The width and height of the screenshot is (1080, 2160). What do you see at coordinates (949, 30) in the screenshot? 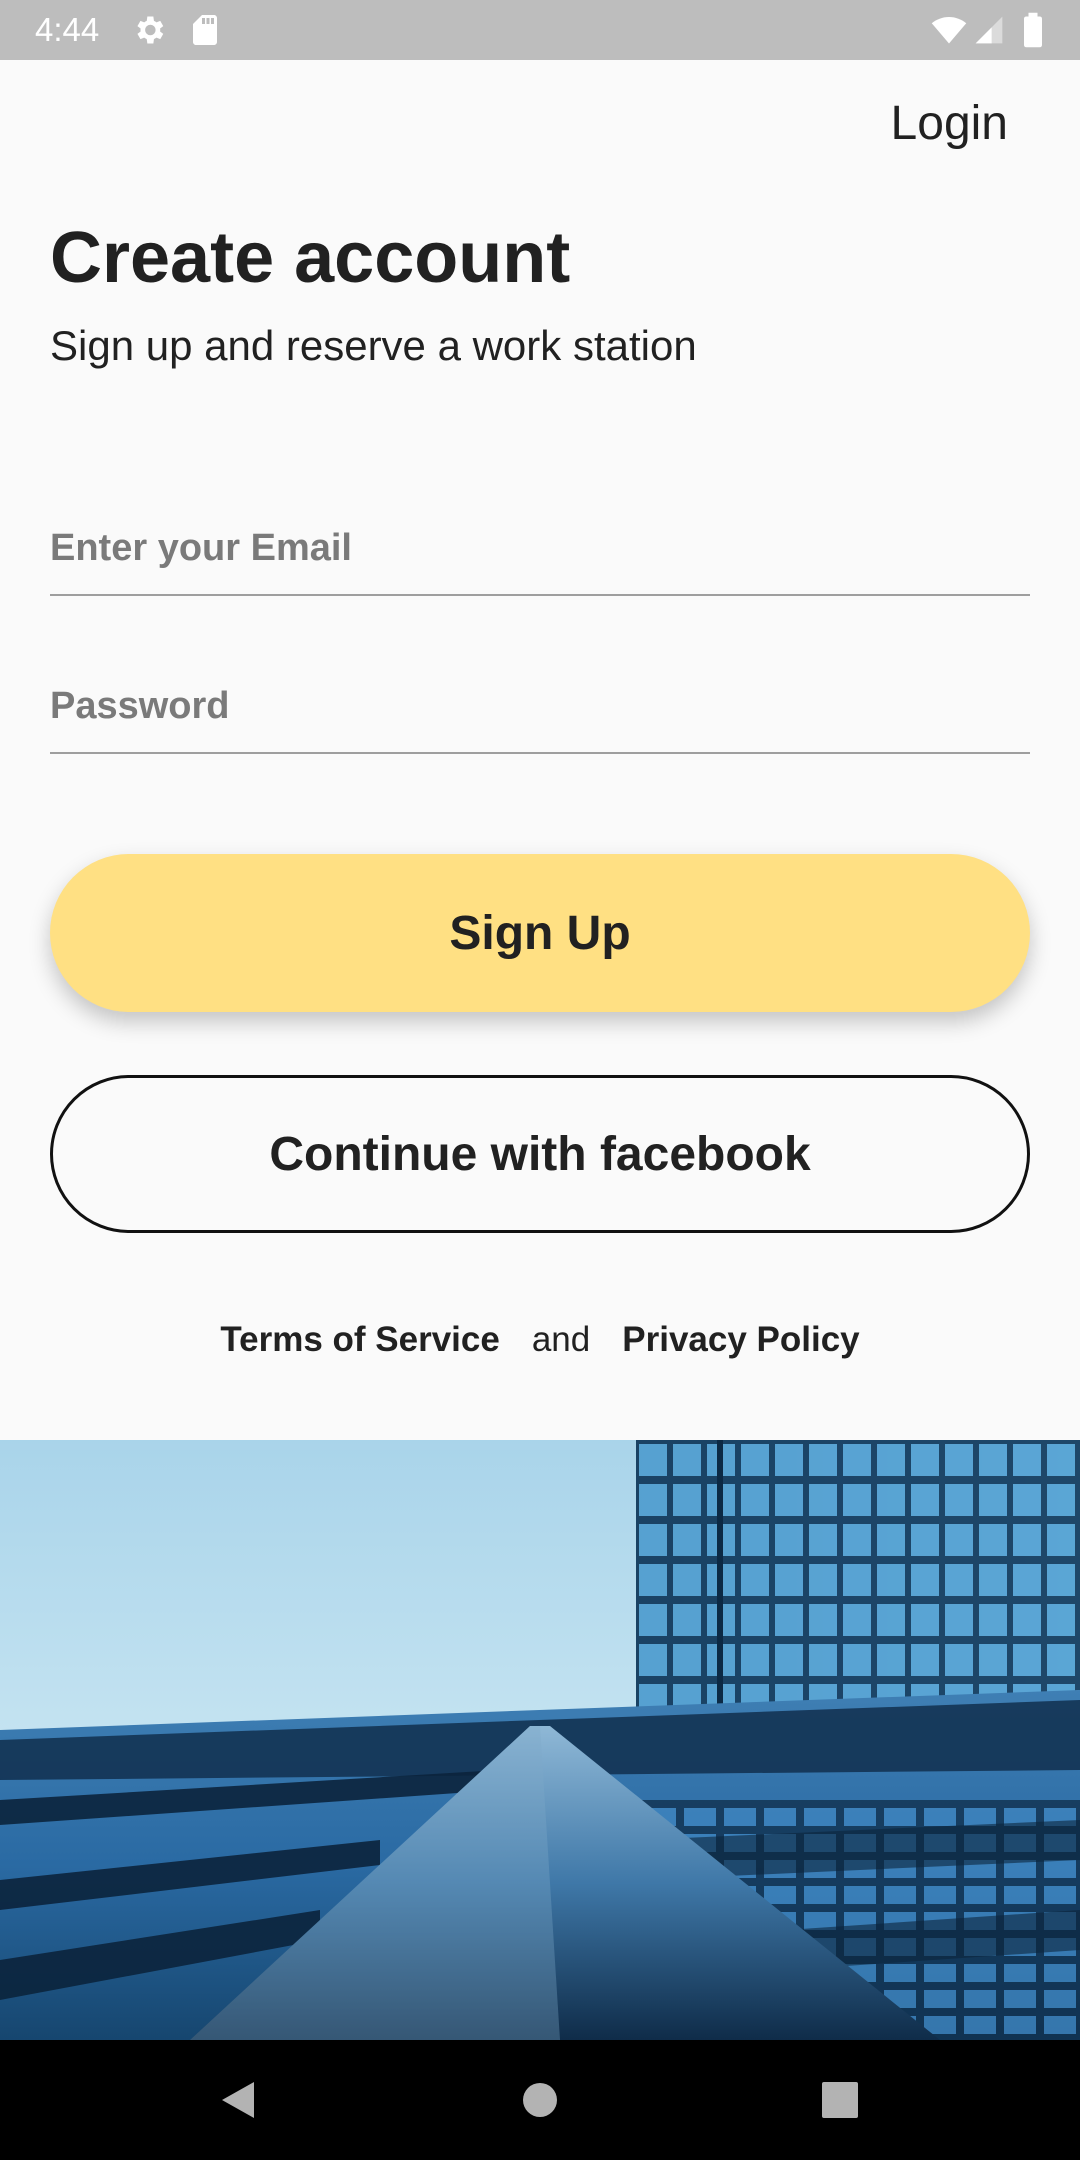
I see `wifi-icon` at bounding box center [949, 30].